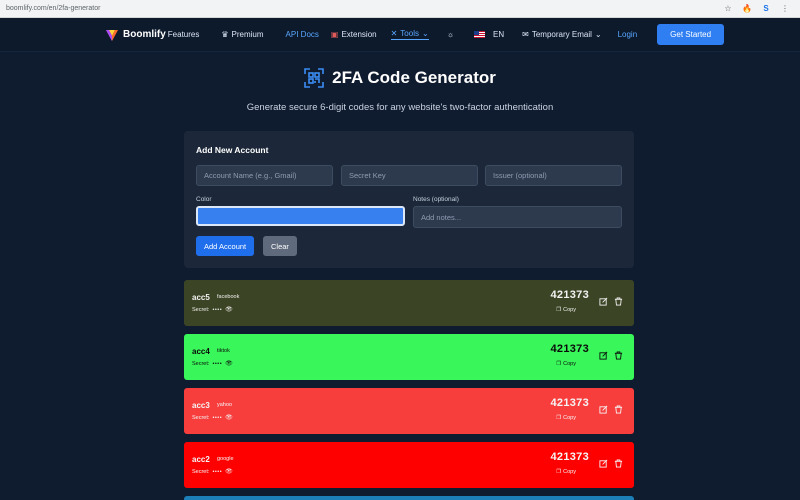 This screenshot has width=800, height=500. Describe the element at coordinates (414, 77) in the screenshot. I see `page-title: 2FA Code Generator` at that location.